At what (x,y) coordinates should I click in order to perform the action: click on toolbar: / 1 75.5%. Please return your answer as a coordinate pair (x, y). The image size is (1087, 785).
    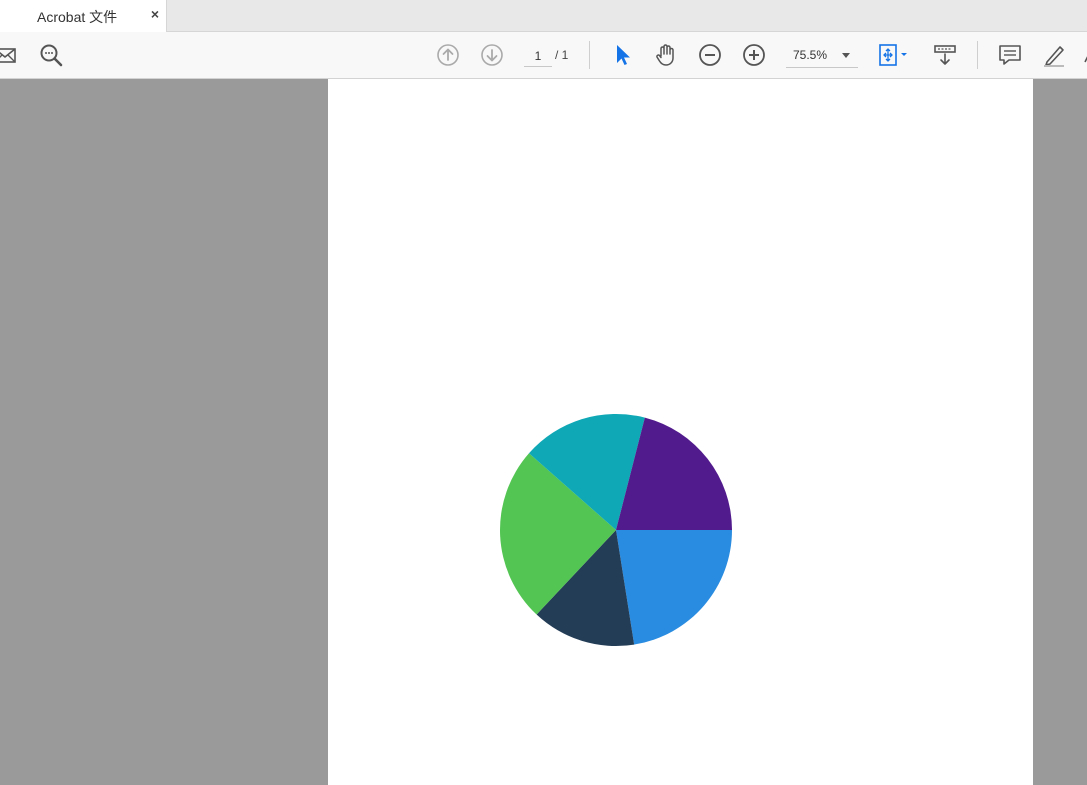
    Looking at the image, I should click on (543, 55).